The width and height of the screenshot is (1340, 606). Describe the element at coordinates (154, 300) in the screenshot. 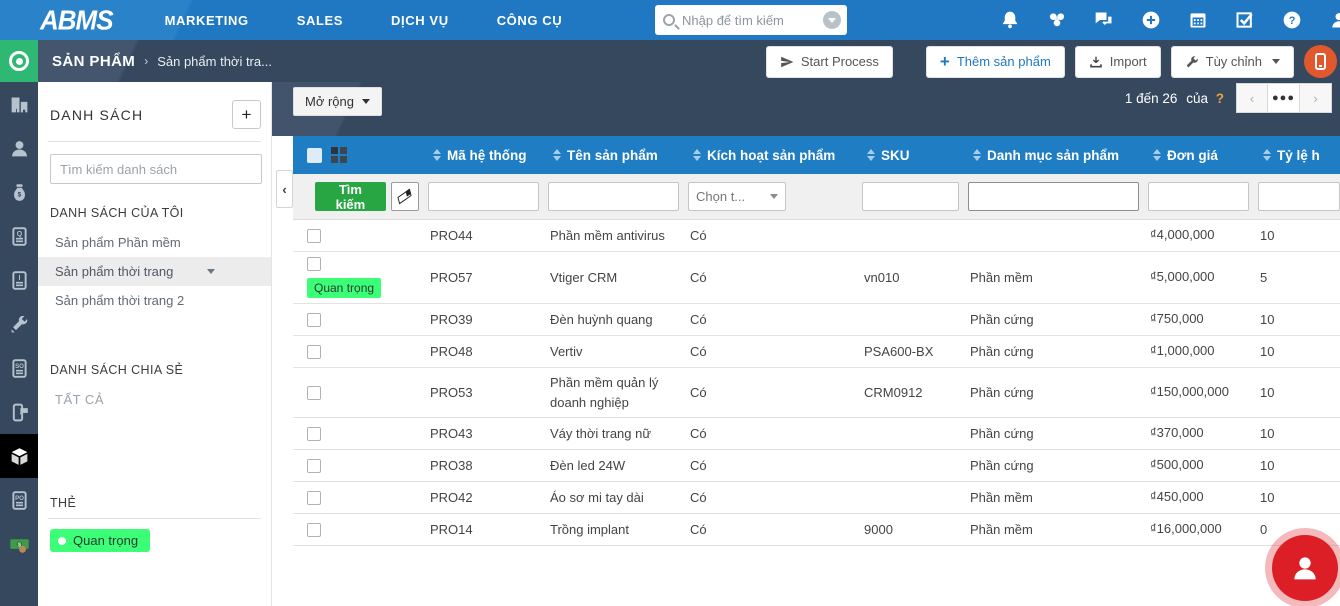

I see `list-item-fashion-products-2: Sản phẩm thời trang 2` at that location.